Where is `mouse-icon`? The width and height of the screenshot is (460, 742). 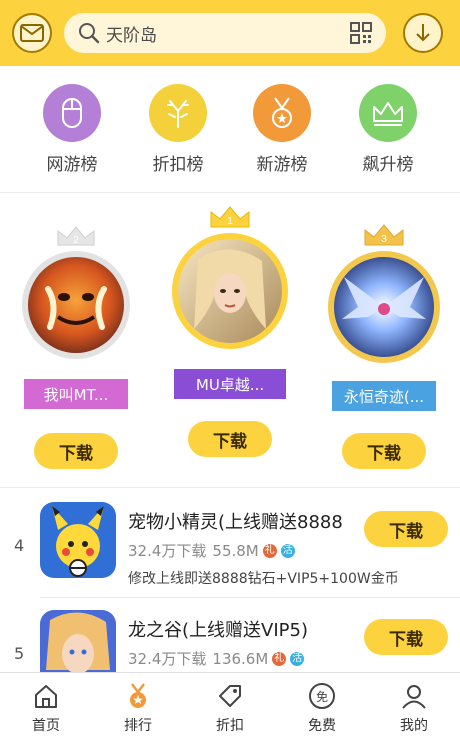
mouse-icon is located at coordinates (72, 113).